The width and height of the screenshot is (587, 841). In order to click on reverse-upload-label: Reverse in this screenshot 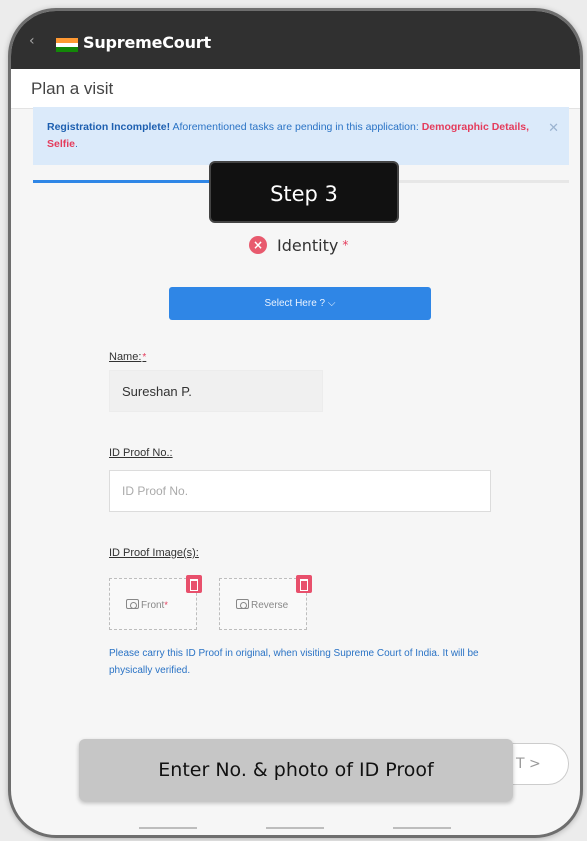, I will do `click(262, 605)`.